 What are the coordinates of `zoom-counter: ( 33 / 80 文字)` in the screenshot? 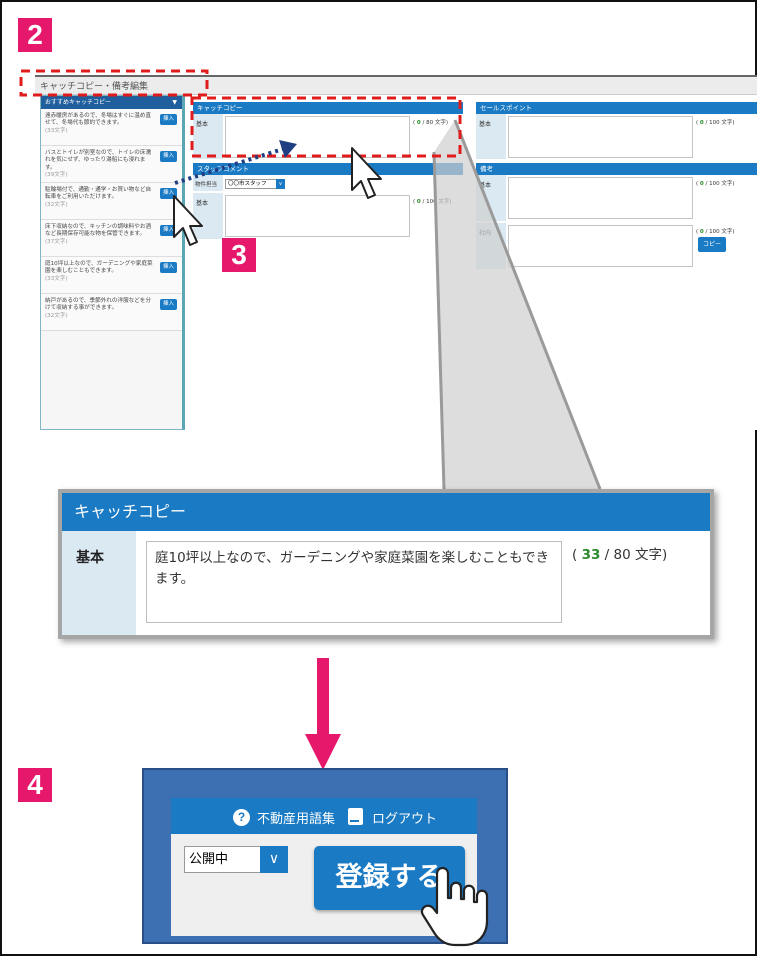 It's located at (620, 555).